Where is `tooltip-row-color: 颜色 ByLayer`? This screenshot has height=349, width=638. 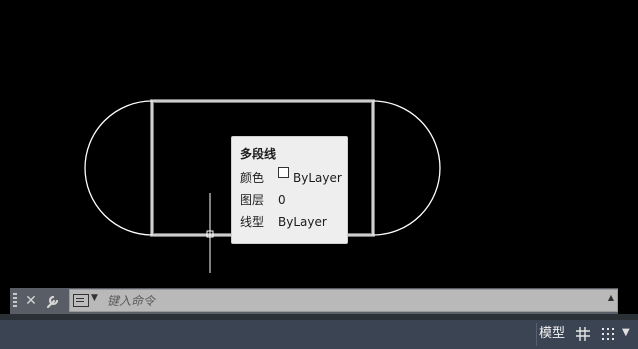
tooltip-row-color: 颜色 ByLayer is located at coordinates (293, 178).